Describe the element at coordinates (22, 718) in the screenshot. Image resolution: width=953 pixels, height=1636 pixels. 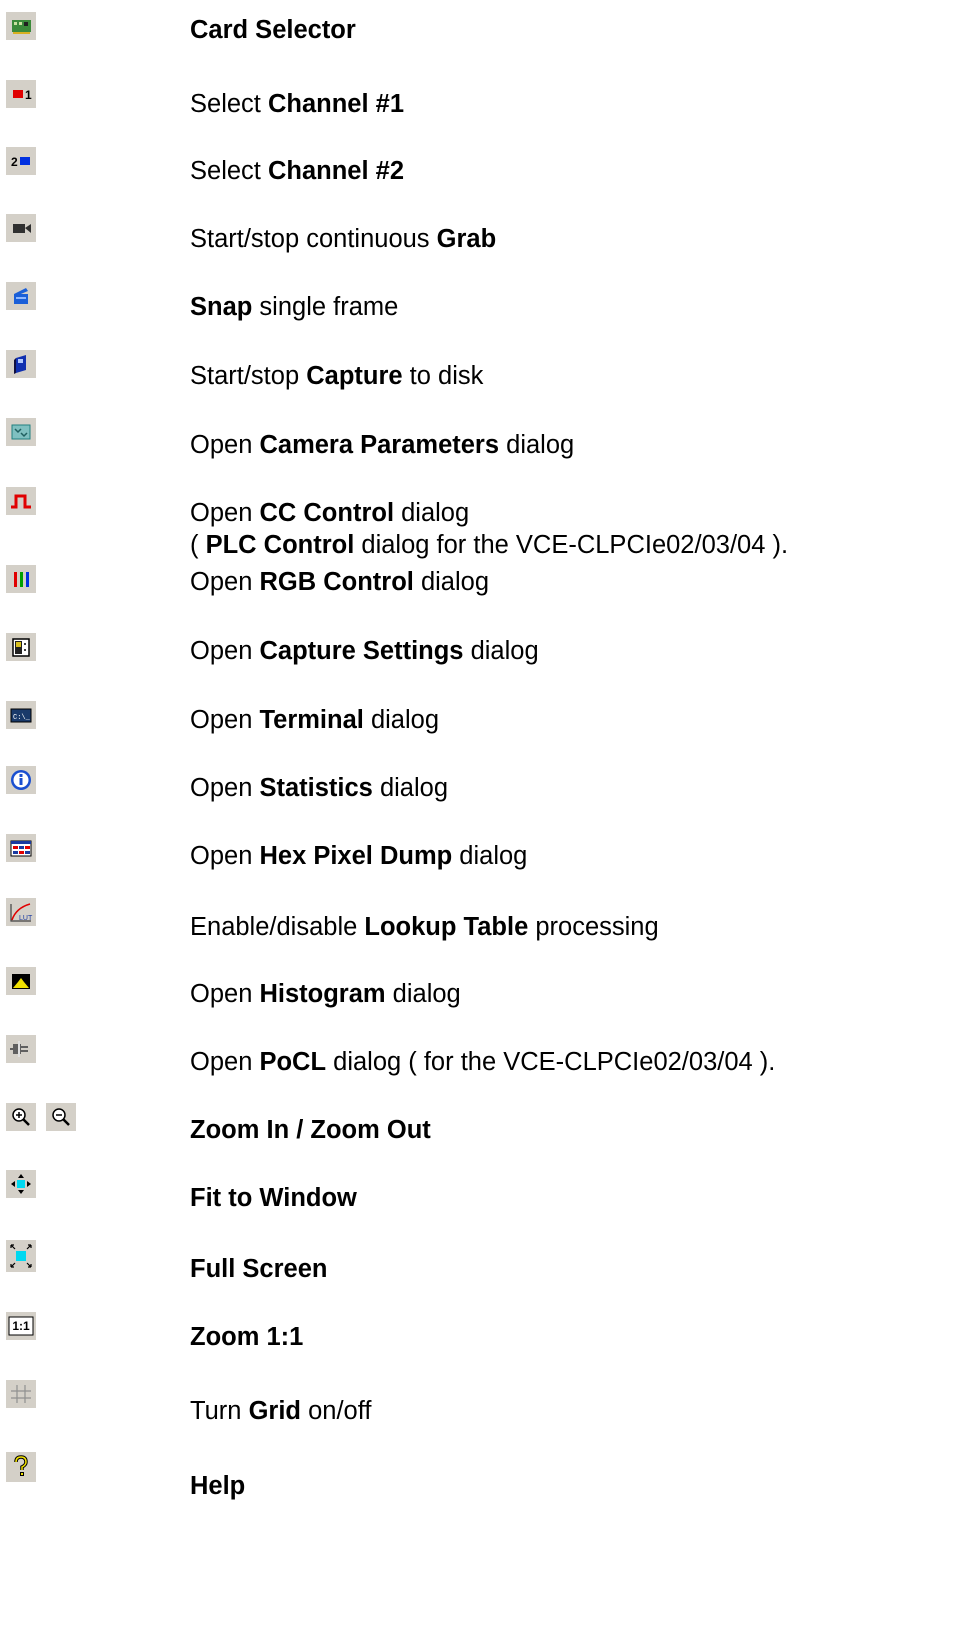
I see `svg-text: C:\_` at that location.